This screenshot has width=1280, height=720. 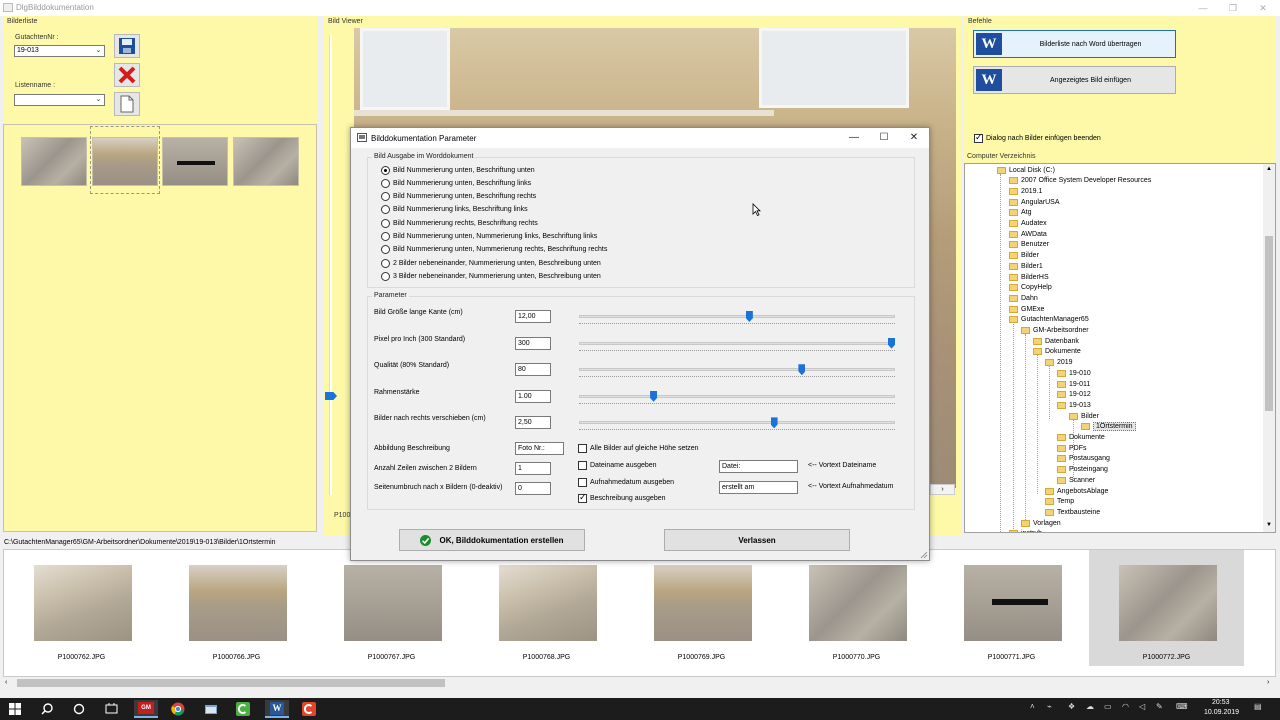 What do you see at coordinates (533, 370) in the screenshot?
I see `parameter-input: 80` at bounding box center [533, 370].